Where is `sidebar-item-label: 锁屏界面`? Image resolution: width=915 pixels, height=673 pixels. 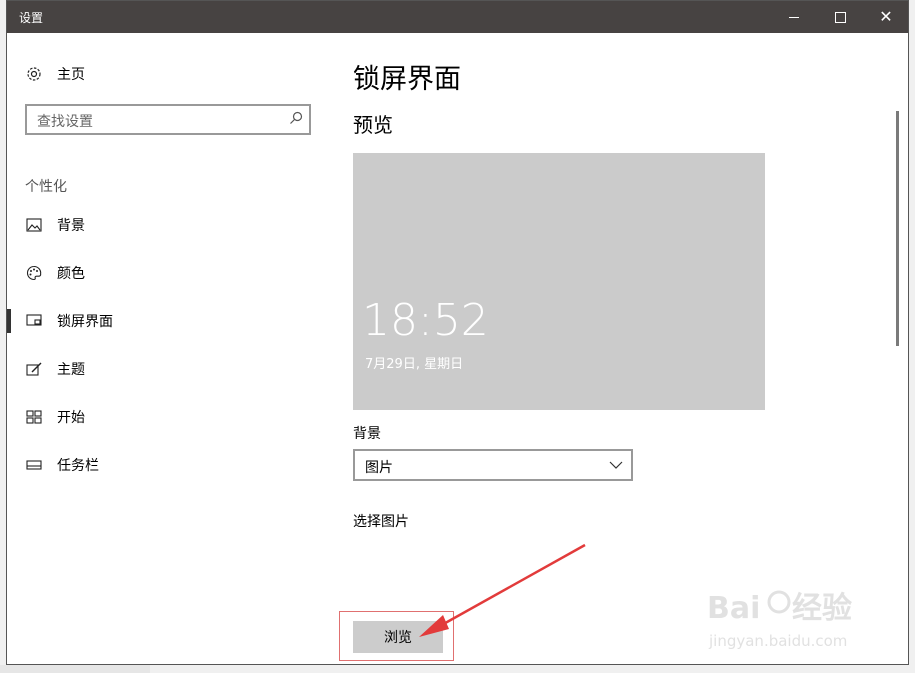
sidebar-item-label: 锁屏界面 is located at coordinates (85, 322).